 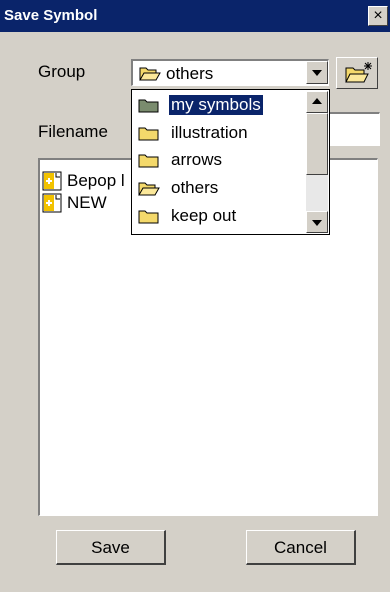 I want to click on list-item-label: Bepop l, so click(x=96, y=180).